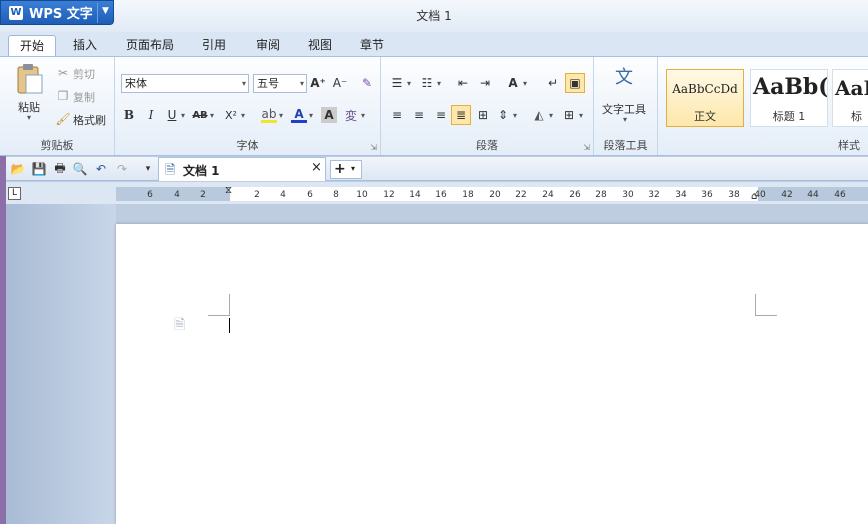  What do you see at coordinates (63, 119) in the screenshot?
I see `format-painter-icon: 🖌` at bounding box center [63, 119].